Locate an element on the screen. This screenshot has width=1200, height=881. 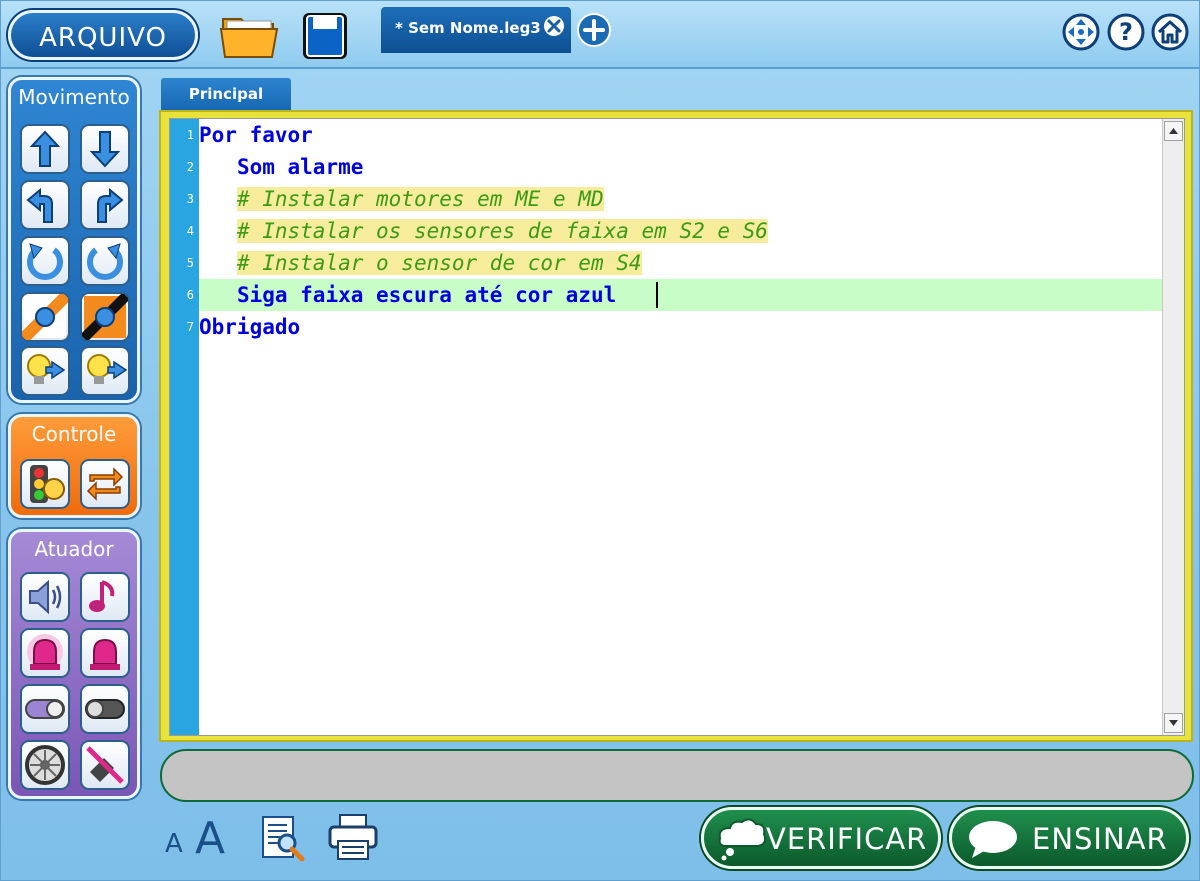
verificar-button: VERIFICAR is located at coordinates (821, 838).